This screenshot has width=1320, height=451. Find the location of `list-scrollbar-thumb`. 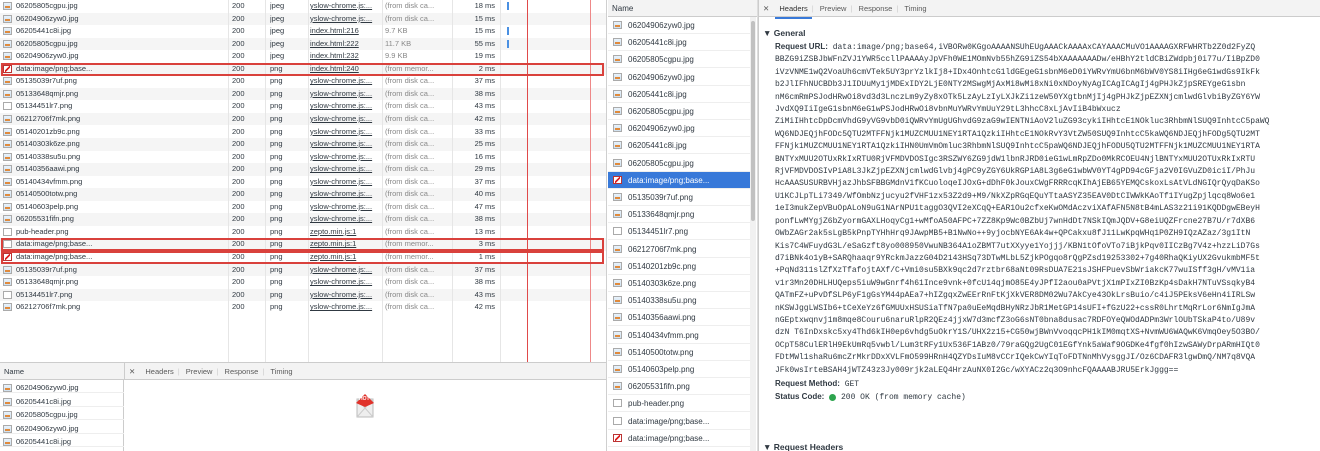

list-scrollbar-thumb is located at coordinates (753, 121).